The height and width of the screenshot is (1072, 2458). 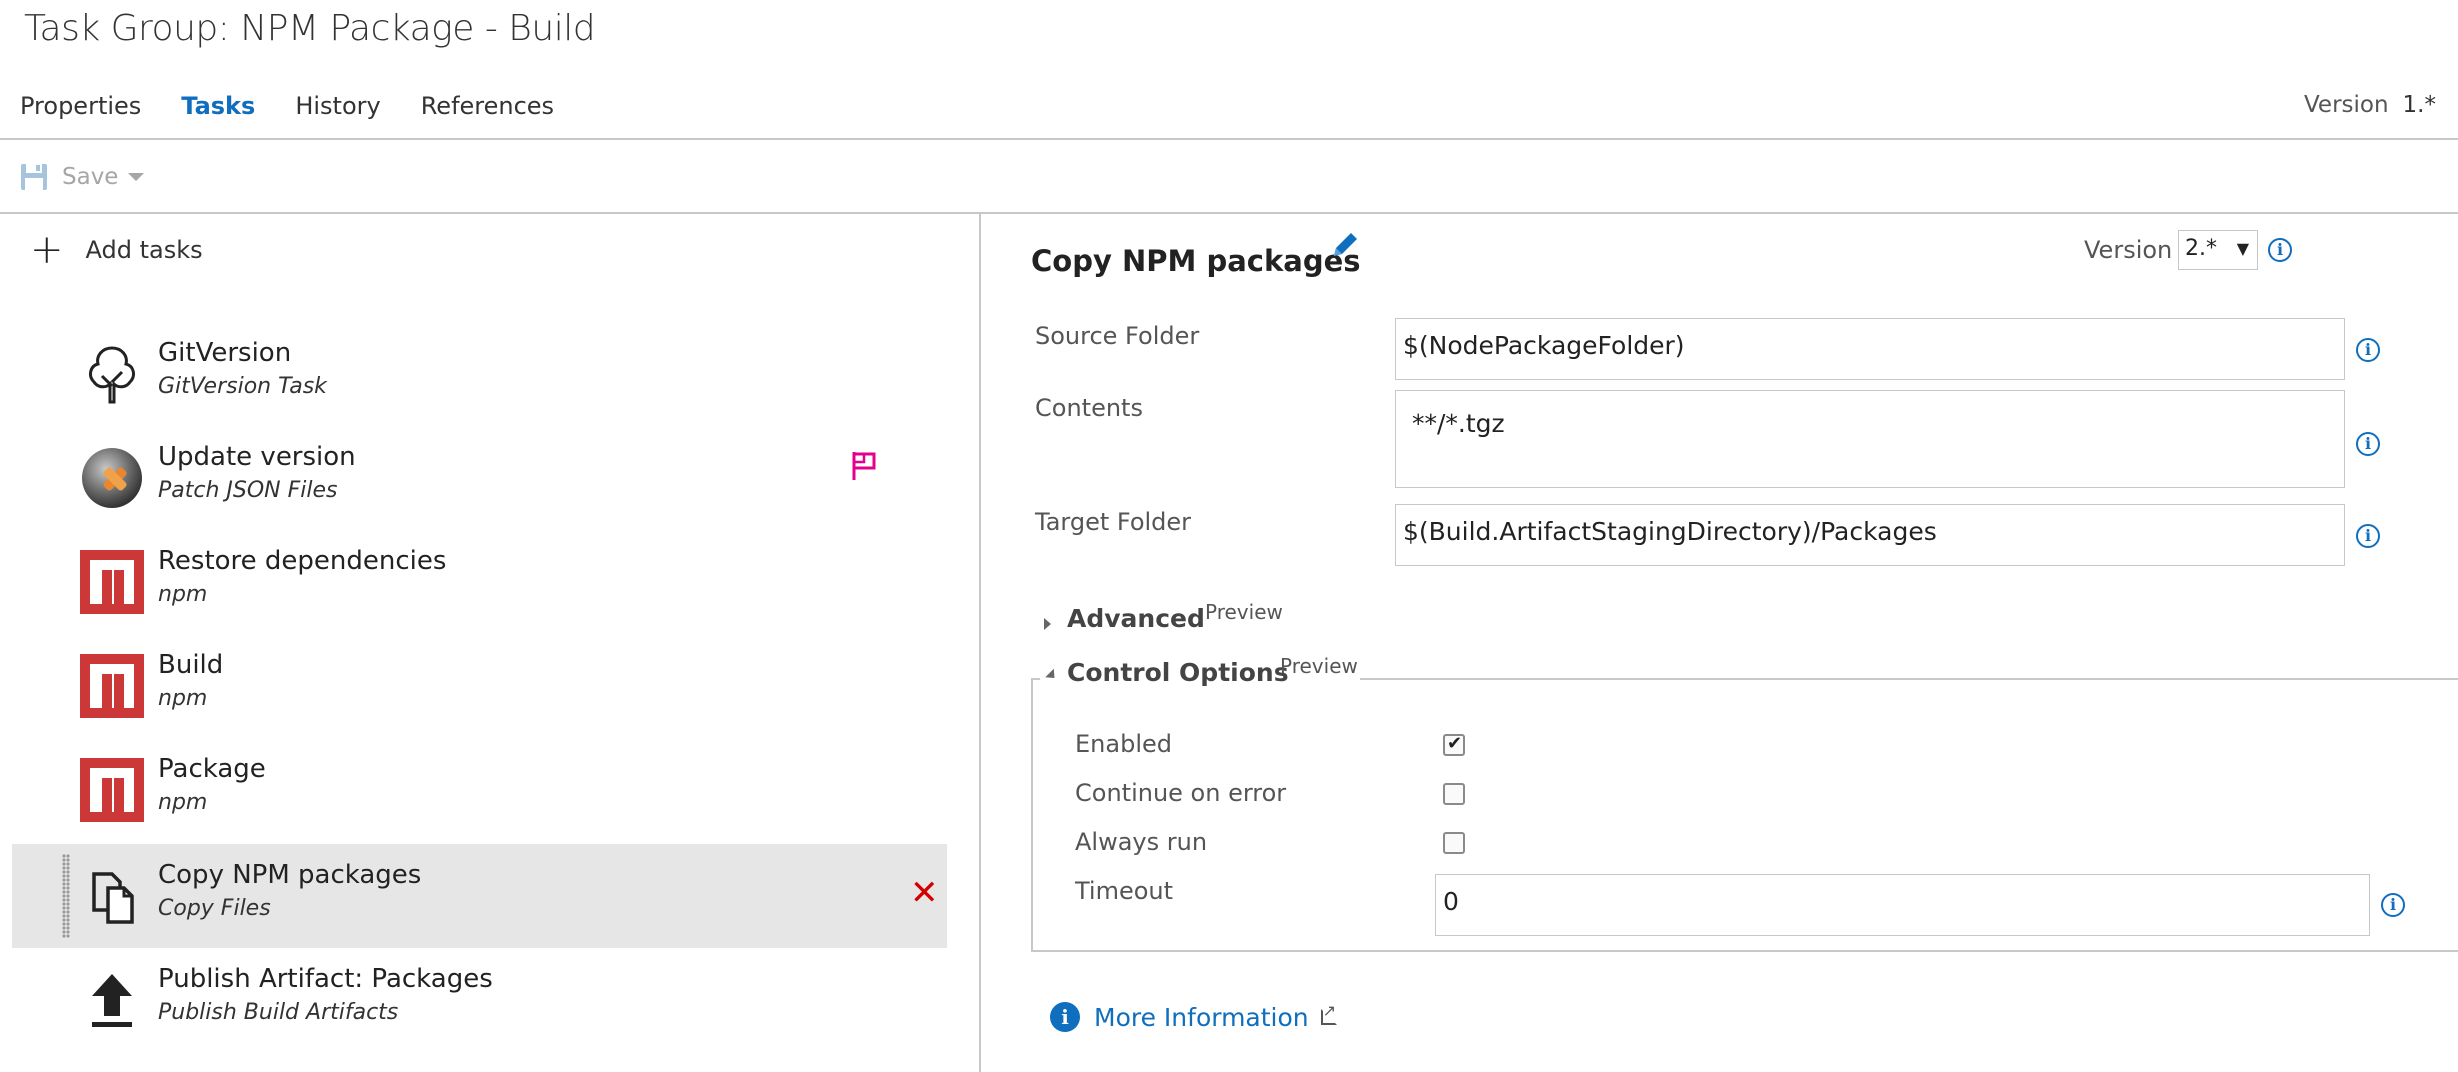 I want to click on task-version-select: 2.* ▼, so click(x=2218, y=250).